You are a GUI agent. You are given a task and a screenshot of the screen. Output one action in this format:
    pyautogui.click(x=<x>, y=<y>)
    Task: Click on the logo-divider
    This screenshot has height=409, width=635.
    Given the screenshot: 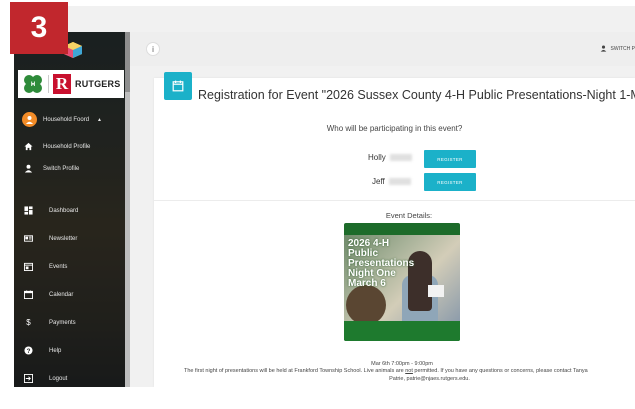 What is the action you would take?
    pyautogui.click(x=48, y=84)
    